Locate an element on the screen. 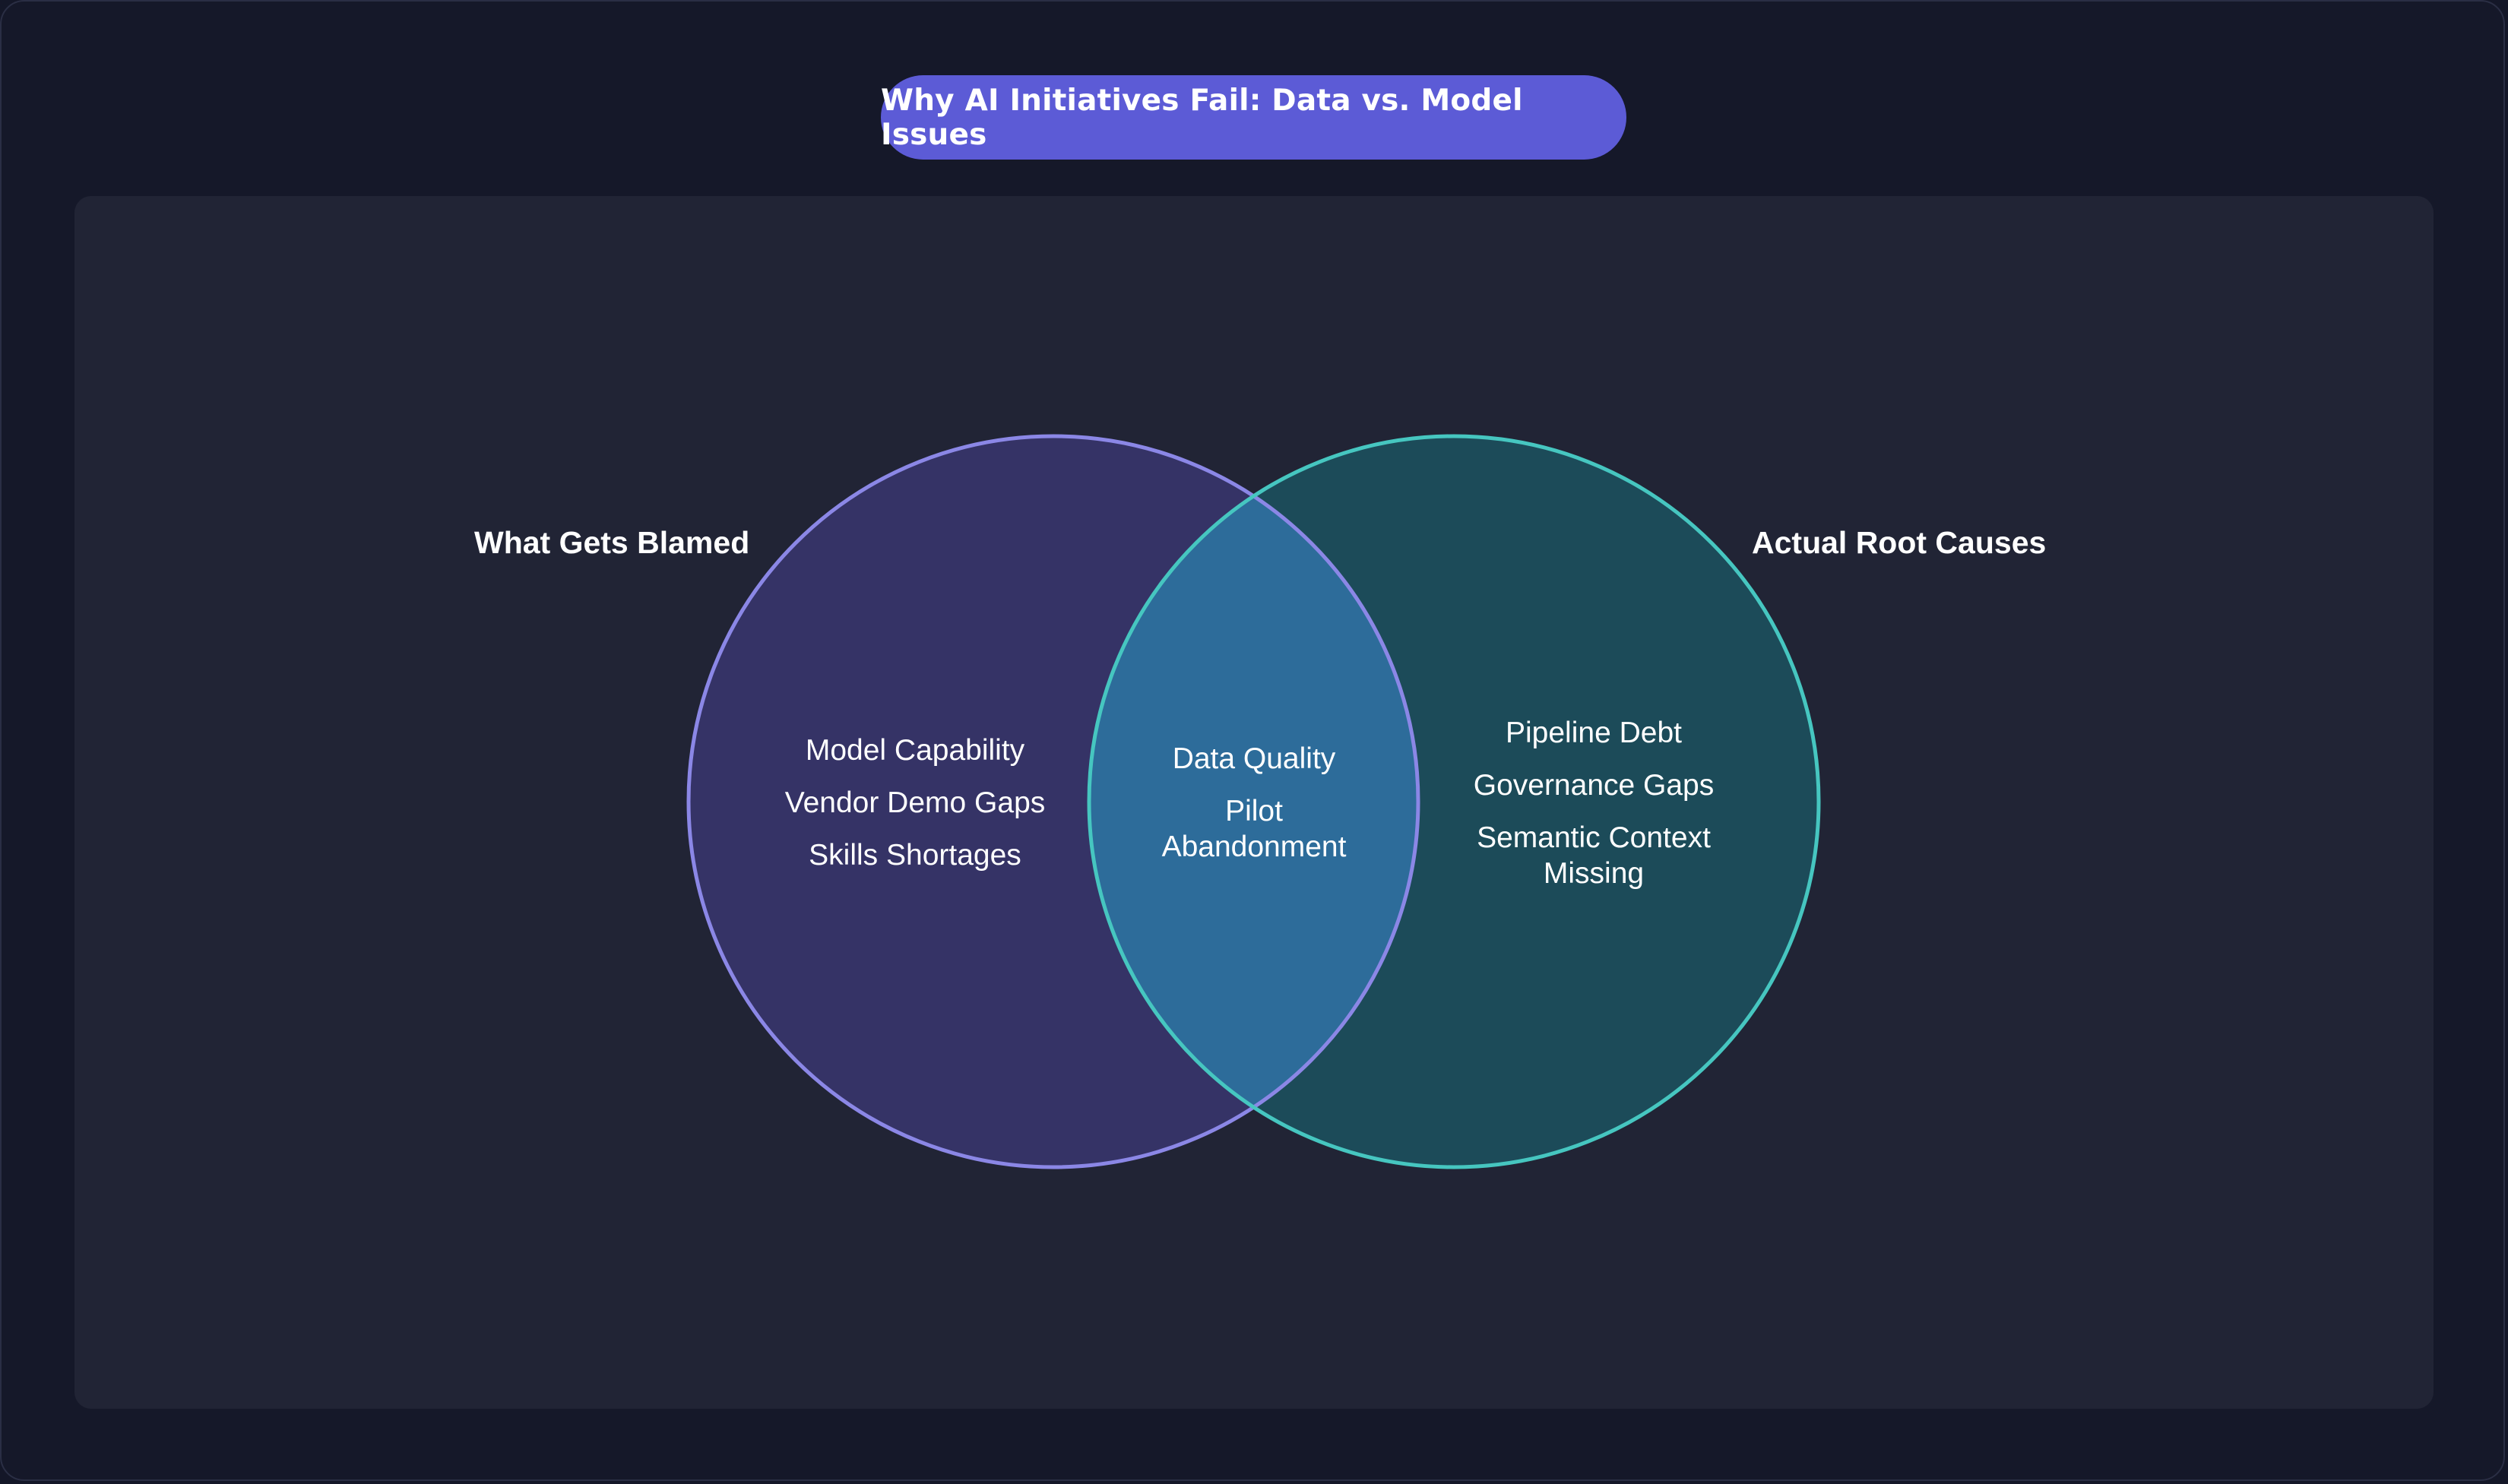  list-item: Governance Gaps is located at coordinates (1594, 785).